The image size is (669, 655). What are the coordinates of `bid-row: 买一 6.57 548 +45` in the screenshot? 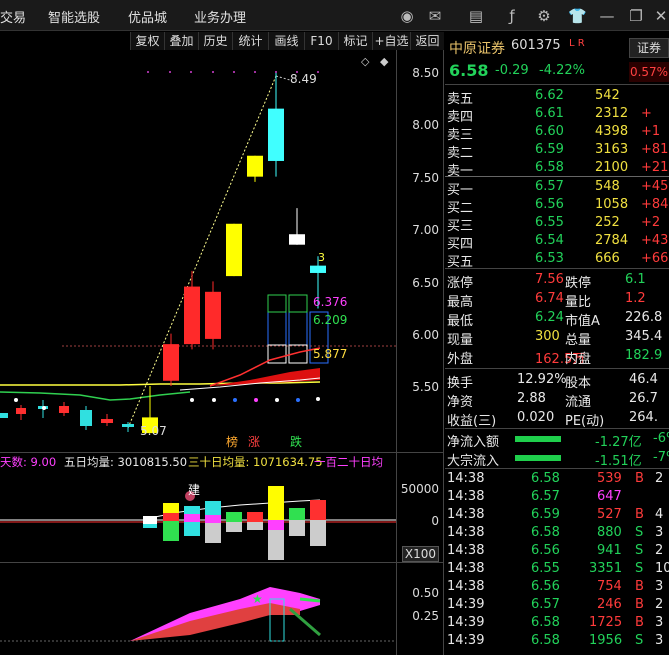 It's located at (557, 188).